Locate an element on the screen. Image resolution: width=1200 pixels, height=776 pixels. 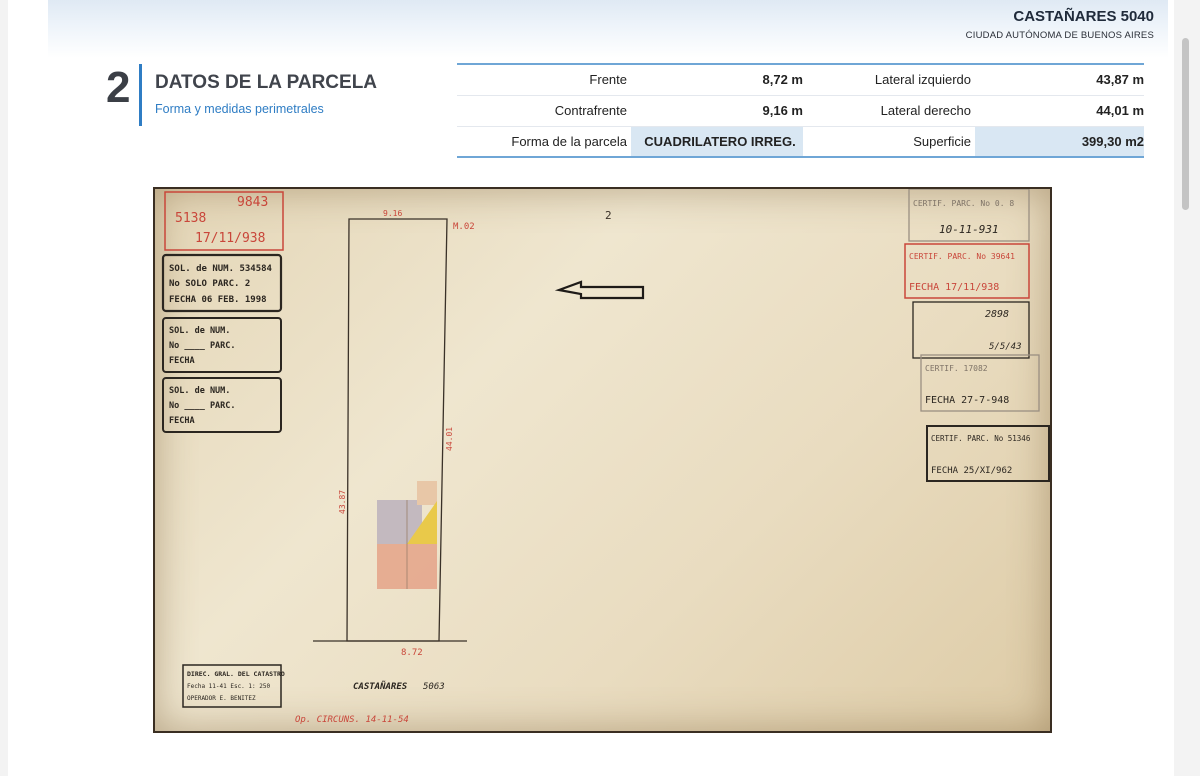
lateral-izq-label: Lateral izquierdo is located at coordinates (889, 79).